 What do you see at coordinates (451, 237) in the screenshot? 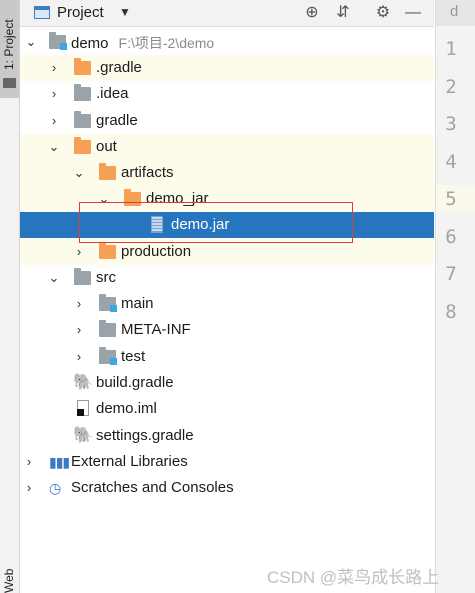
I see `line-number: 6` at bounding box center [451, 237].